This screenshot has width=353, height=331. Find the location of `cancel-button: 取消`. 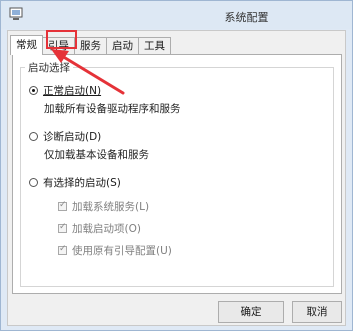

cancel-button: 取消 is located at coordinates (317, 312).